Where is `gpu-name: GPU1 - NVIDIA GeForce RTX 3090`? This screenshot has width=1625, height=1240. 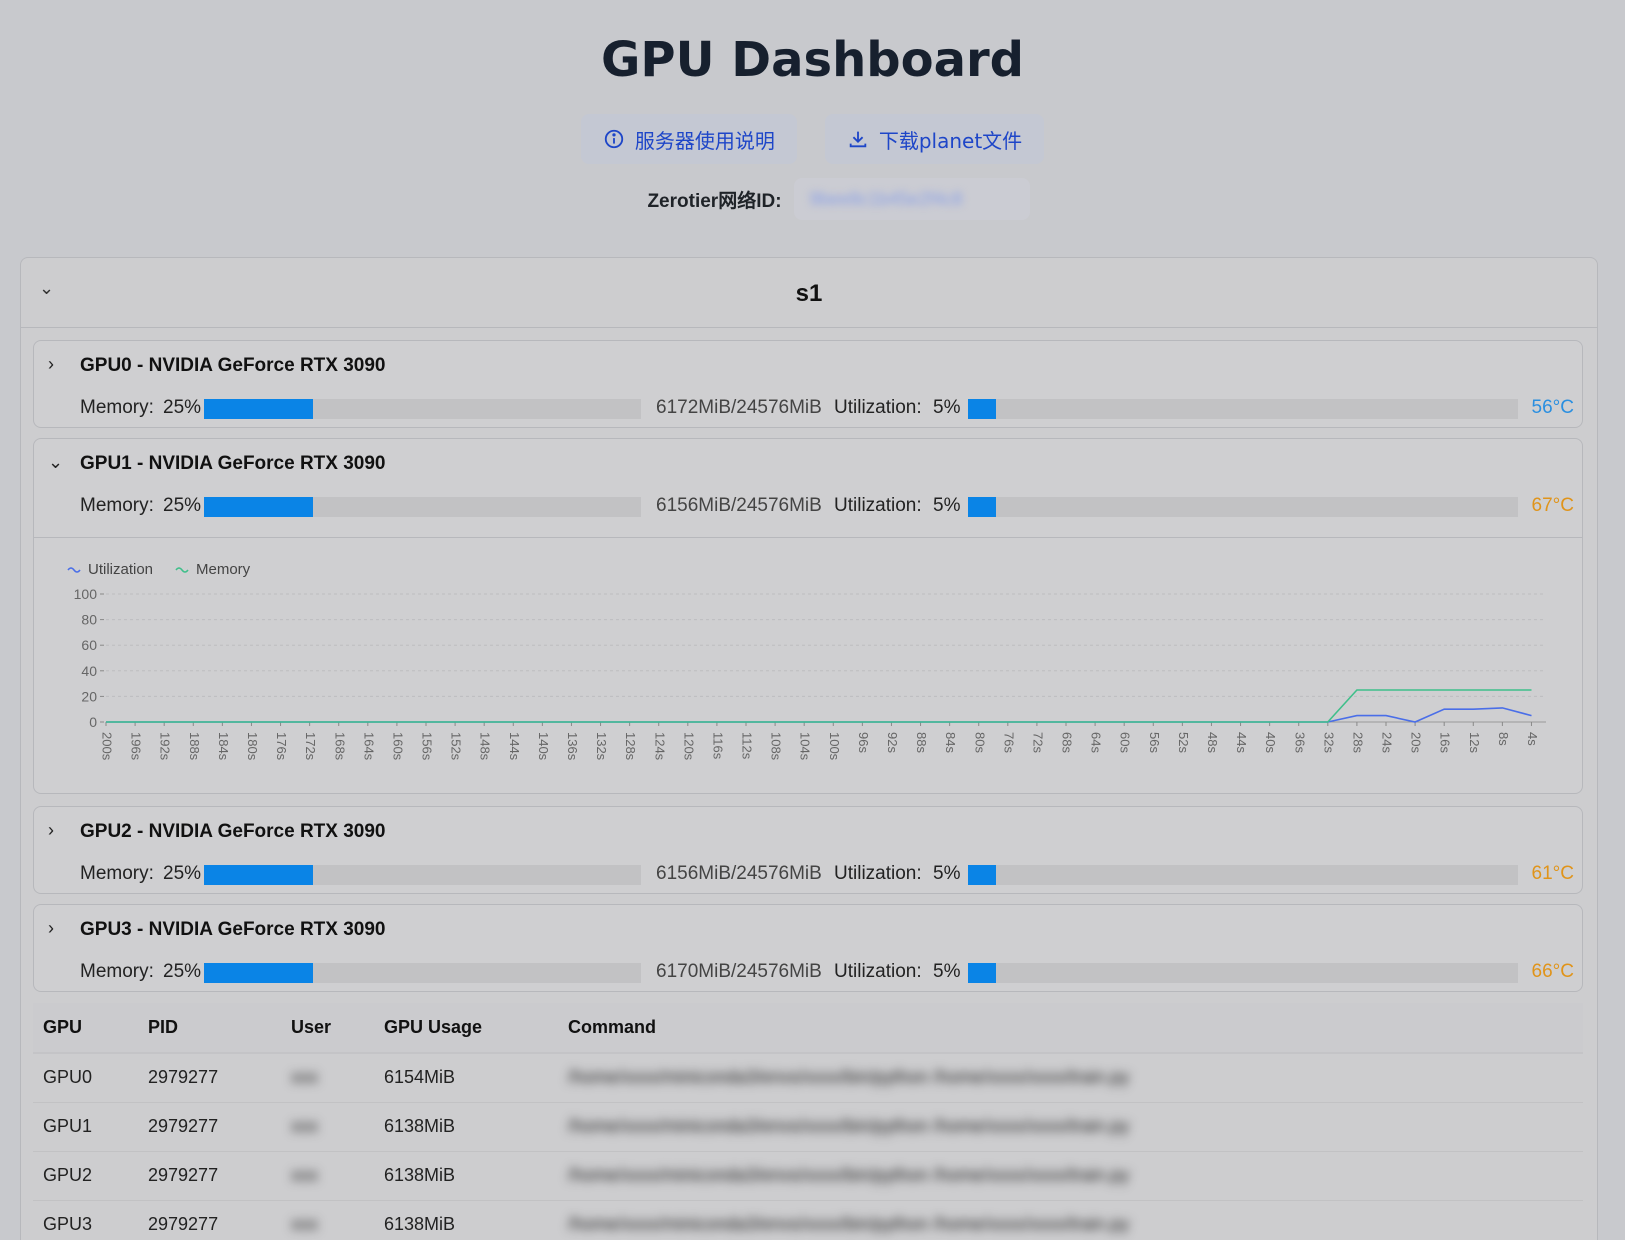
gpu-name: GPU1 - NVIDIA GeForce RTX 3090 is located at coordinates (233, 463).